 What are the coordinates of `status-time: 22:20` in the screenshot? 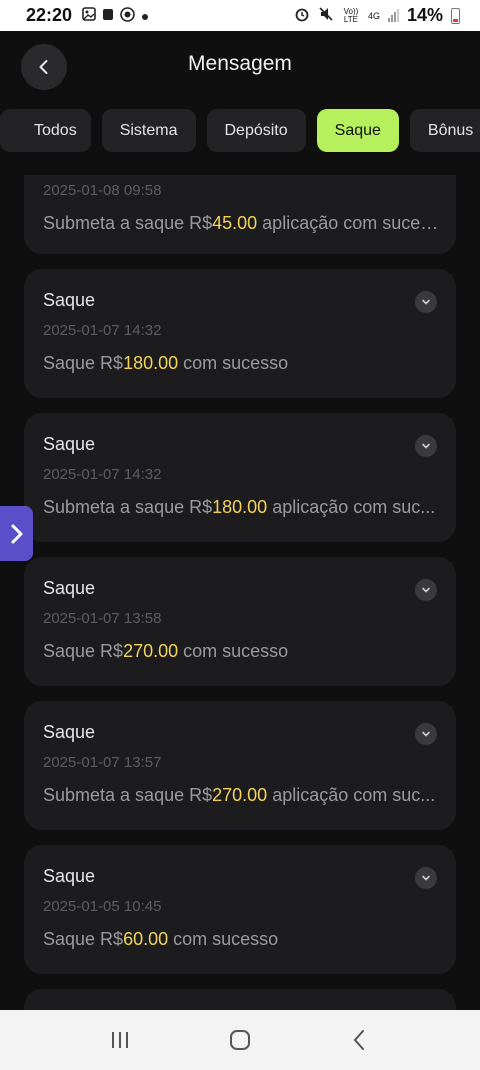 It's located at (49, 15).